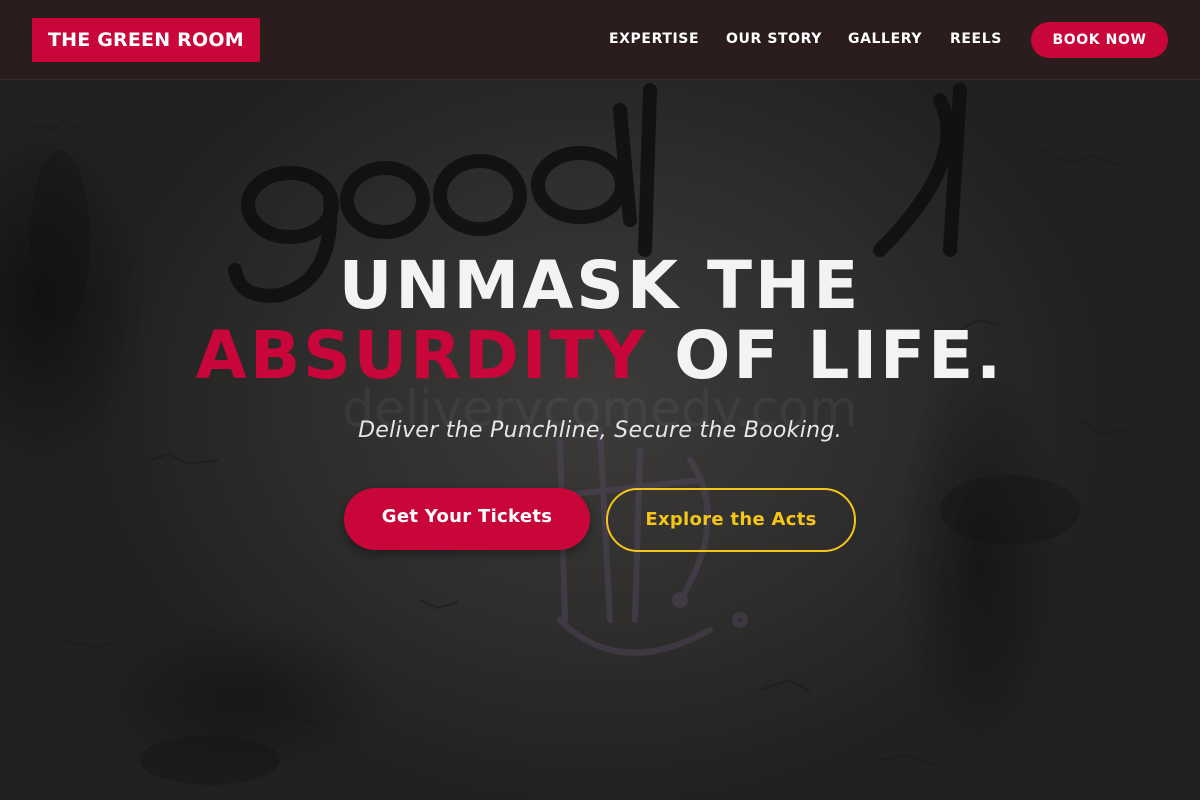 This screenshot has height=800, width=1200. What do you see at coordinates (885, 39) in the screenshot?
I see `nav-link-gallery: GALLERY` at bounding box center [885, 39].